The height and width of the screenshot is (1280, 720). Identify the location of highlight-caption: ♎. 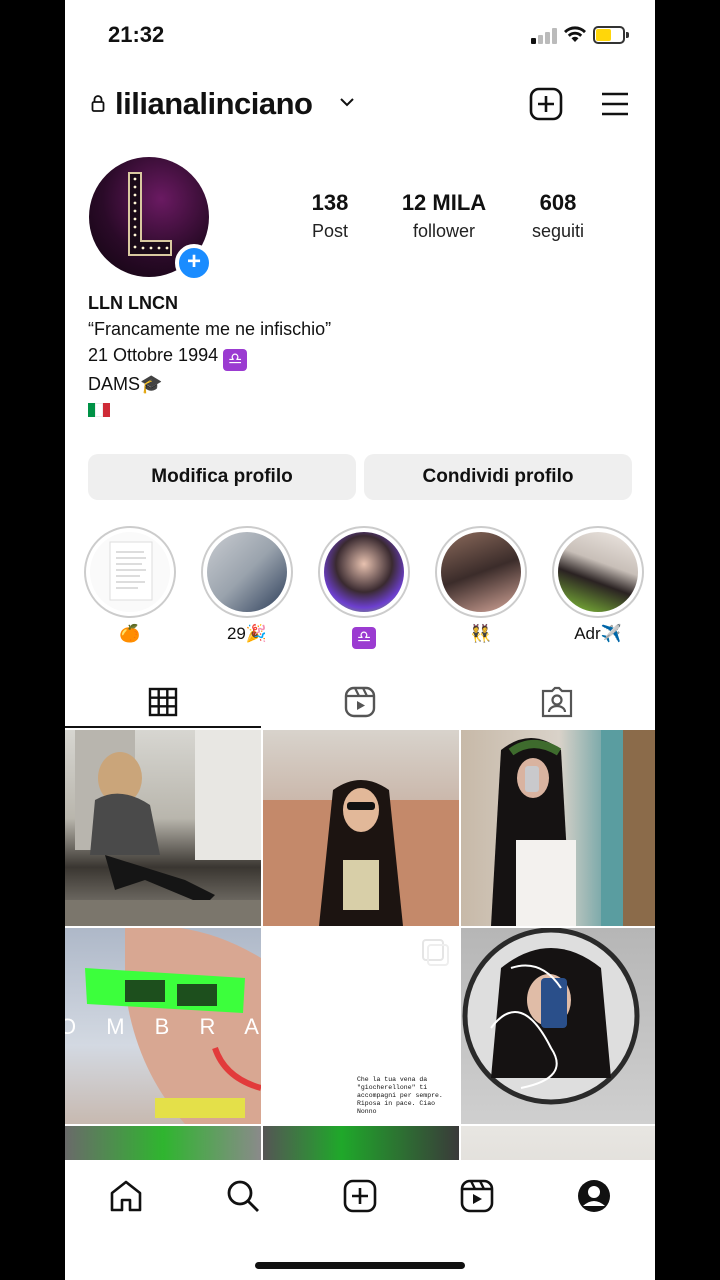
(364, 636).